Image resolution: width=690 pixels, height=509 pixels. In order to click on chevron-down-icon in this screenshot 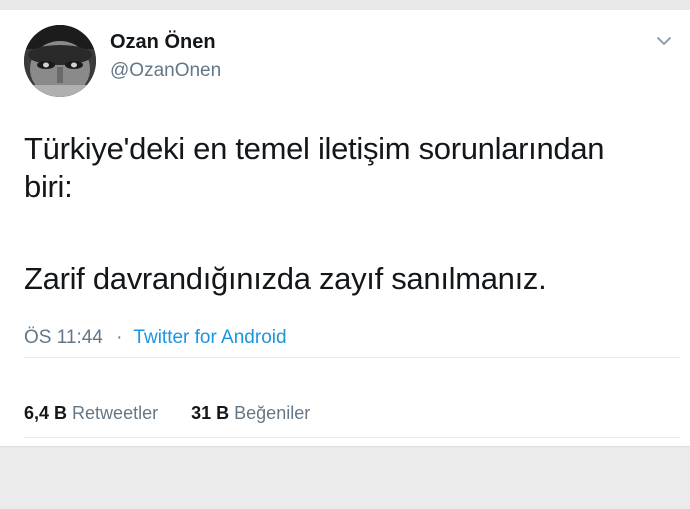, I will do `click(664, 41)`.